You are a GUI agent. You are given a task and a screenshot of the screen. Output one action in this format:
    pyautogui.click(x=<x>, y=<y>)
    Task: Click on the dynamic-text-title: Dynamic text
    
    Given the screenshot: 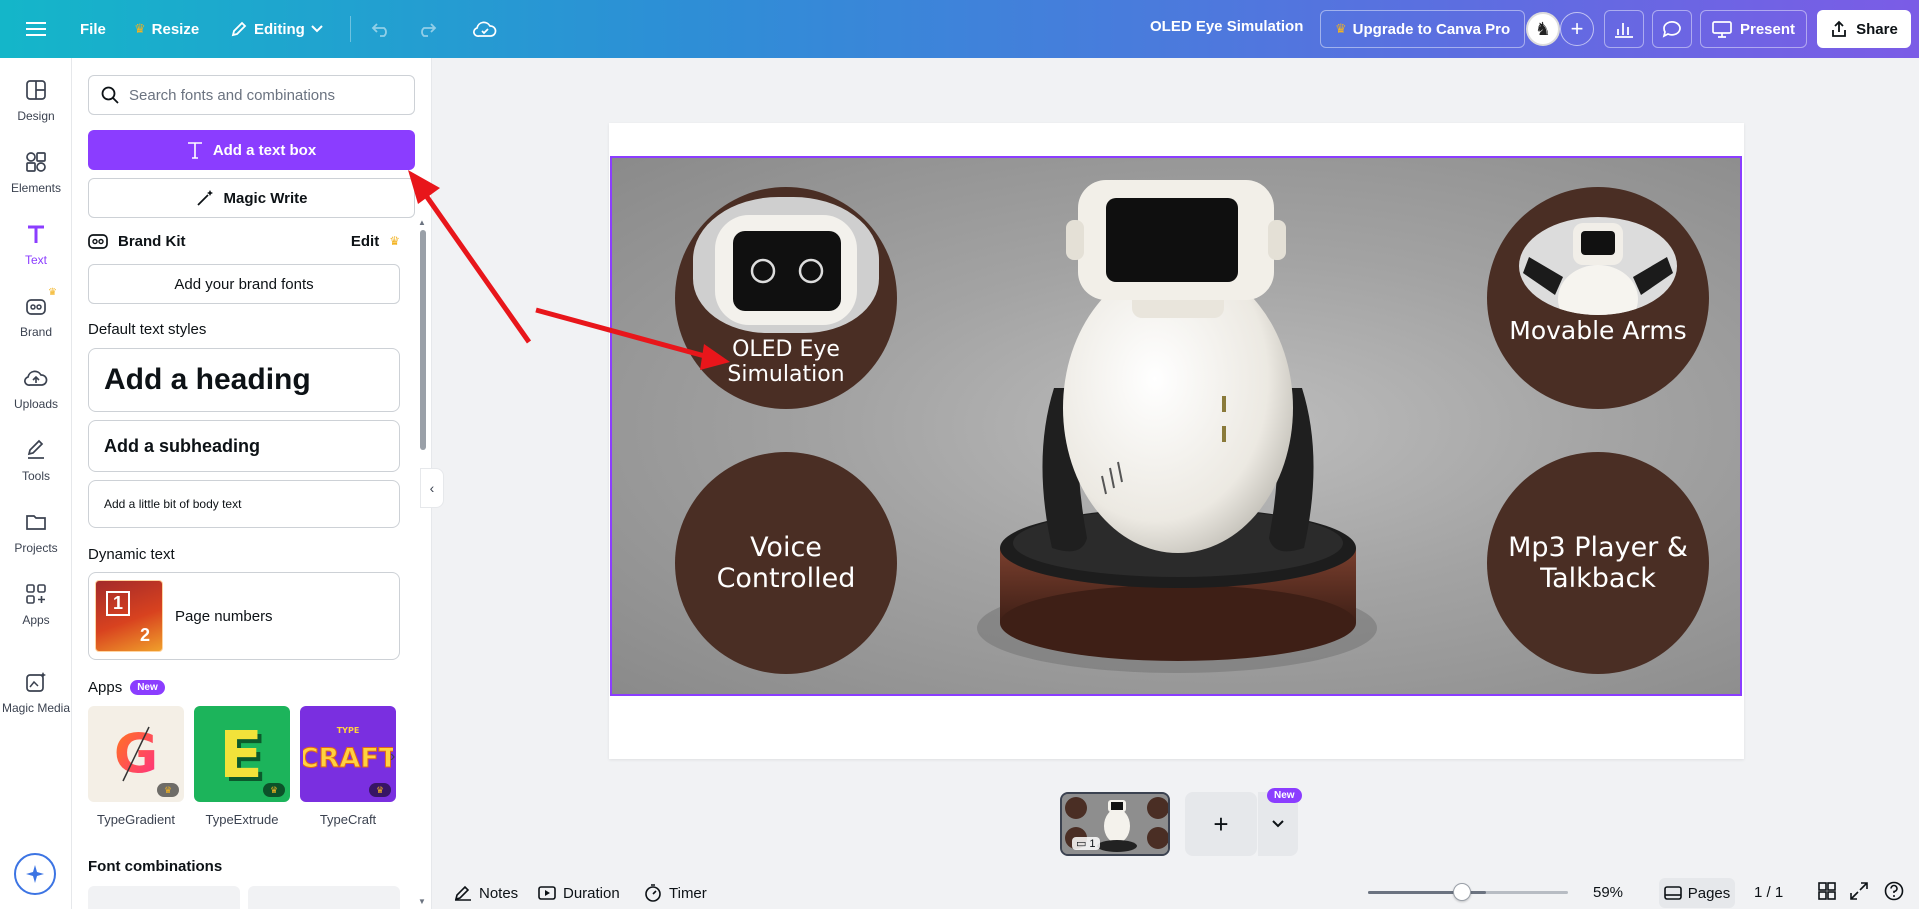 What is the action you would take?
    pyautogui.click(x=131, y=554)
    